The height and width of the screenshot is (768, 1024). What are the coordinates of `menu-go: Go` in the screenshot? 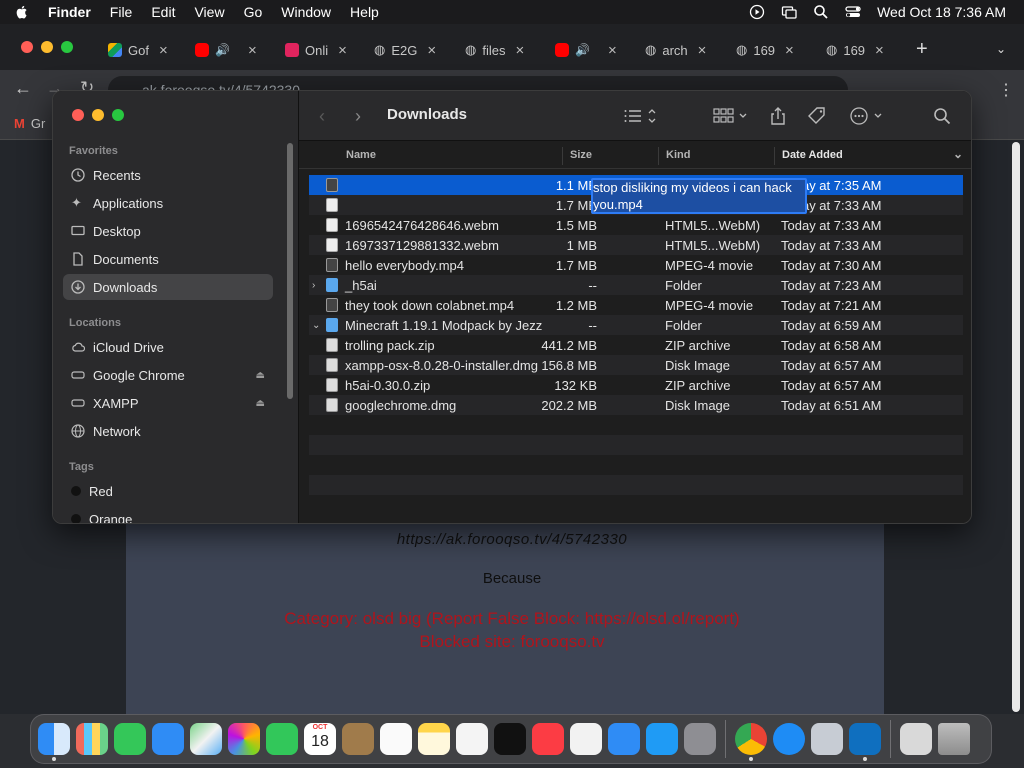 It's located at (253, 12).